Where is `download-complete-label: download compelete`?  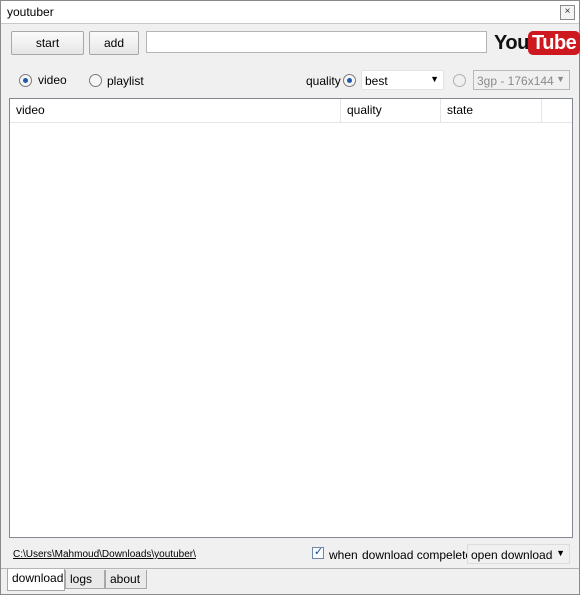
download-complete-label: download compelete is located at coordinates (417, 555).